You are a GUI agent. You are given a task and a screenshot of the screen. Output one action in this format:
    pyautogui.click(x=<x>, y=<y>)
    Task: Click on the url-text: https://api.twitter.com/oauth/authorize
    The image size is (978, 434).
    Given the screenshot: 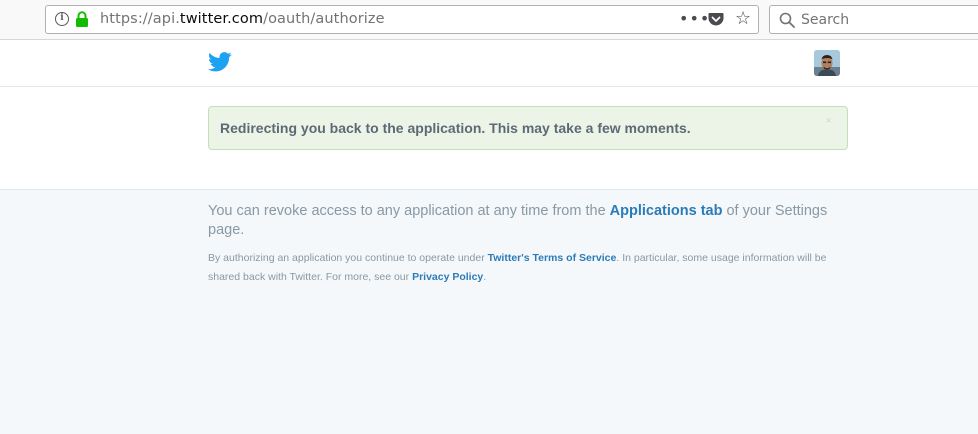 What is the action you would take?
    pyautogui.click(x=242, y=19)
    